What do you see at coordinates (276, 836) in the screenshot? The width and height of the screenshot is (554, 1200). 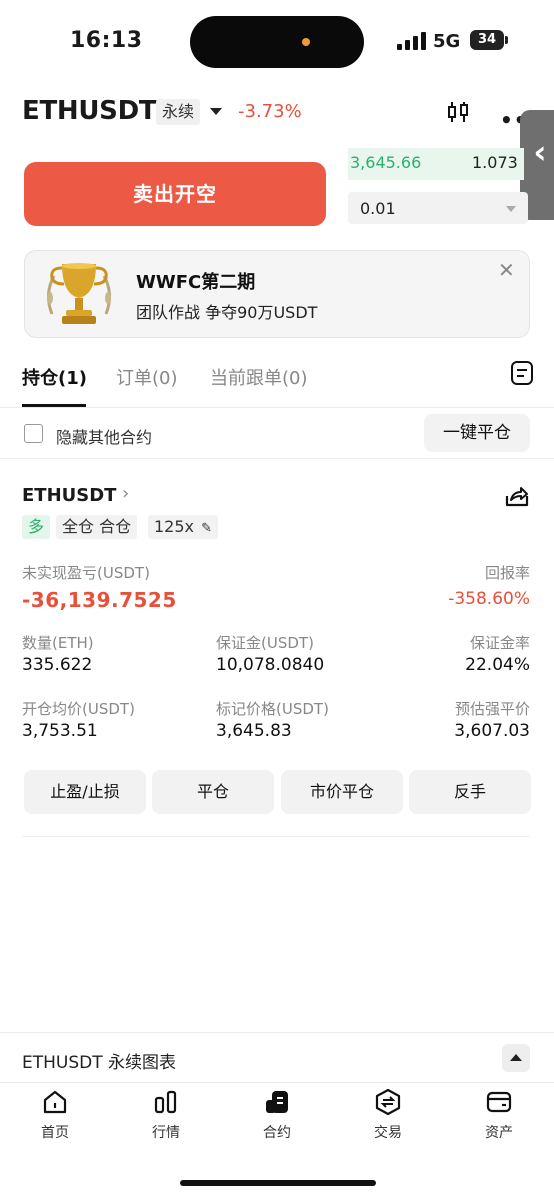 I see `card-divider` at bounding box center [276, 836].